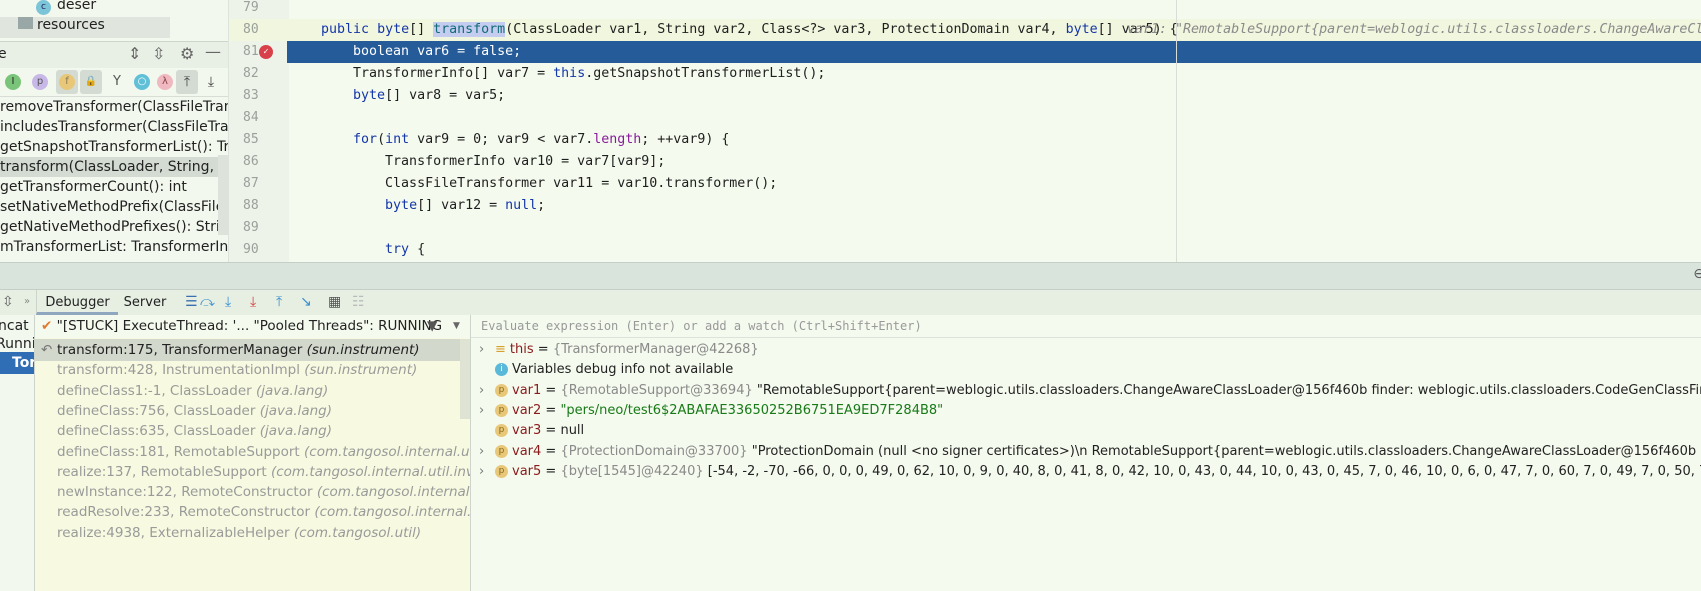 This screenshot has width=1701, height=591. Describe the element at coordinates (158, 53) in the screenshot. I see `collapse-all-icon: ⇳` at that location.